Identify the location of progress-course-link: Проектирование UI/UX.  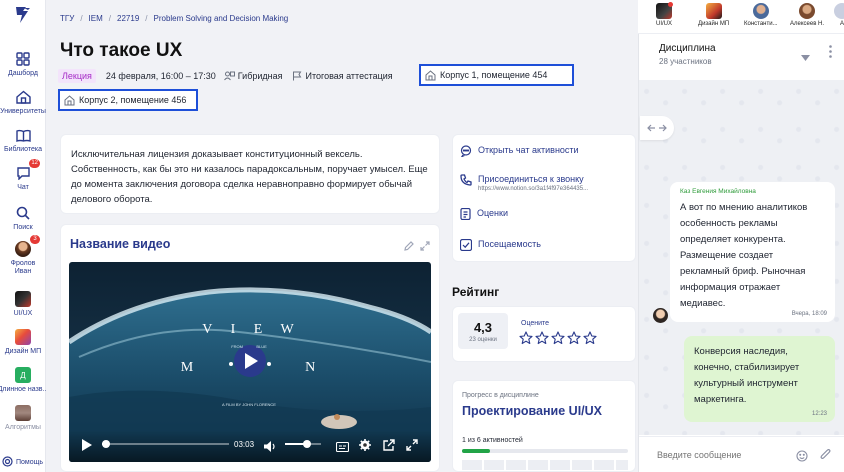
(532, 411).